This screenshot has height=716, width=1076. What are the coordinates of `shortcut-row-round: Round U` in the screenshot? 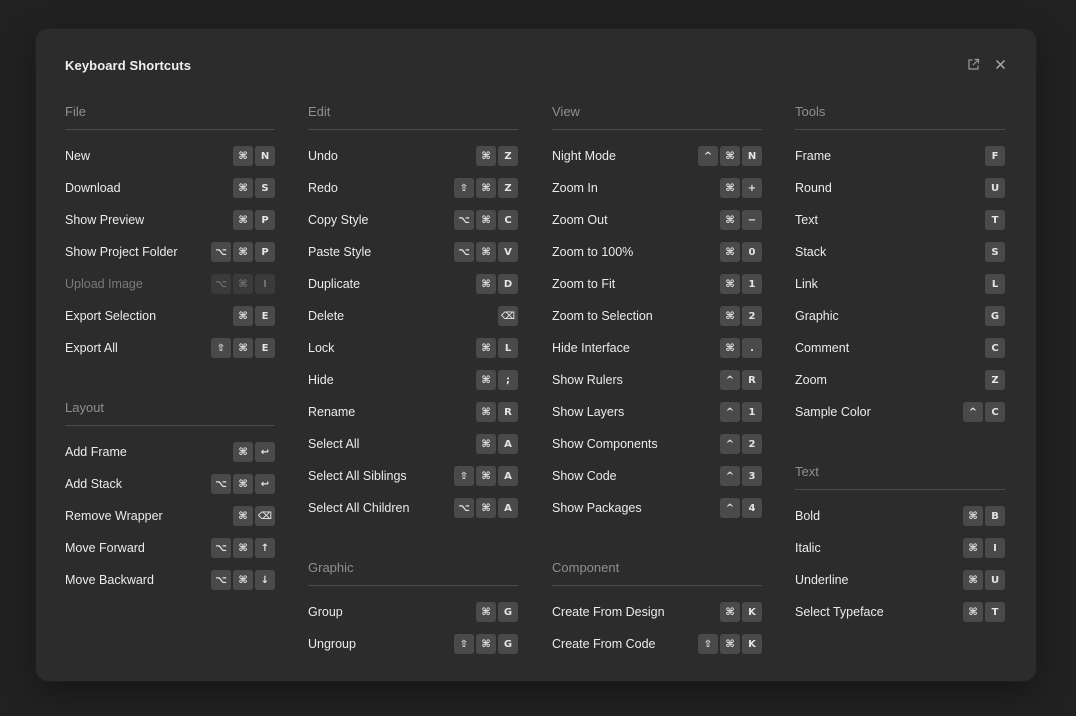 It's located at (900, 188).